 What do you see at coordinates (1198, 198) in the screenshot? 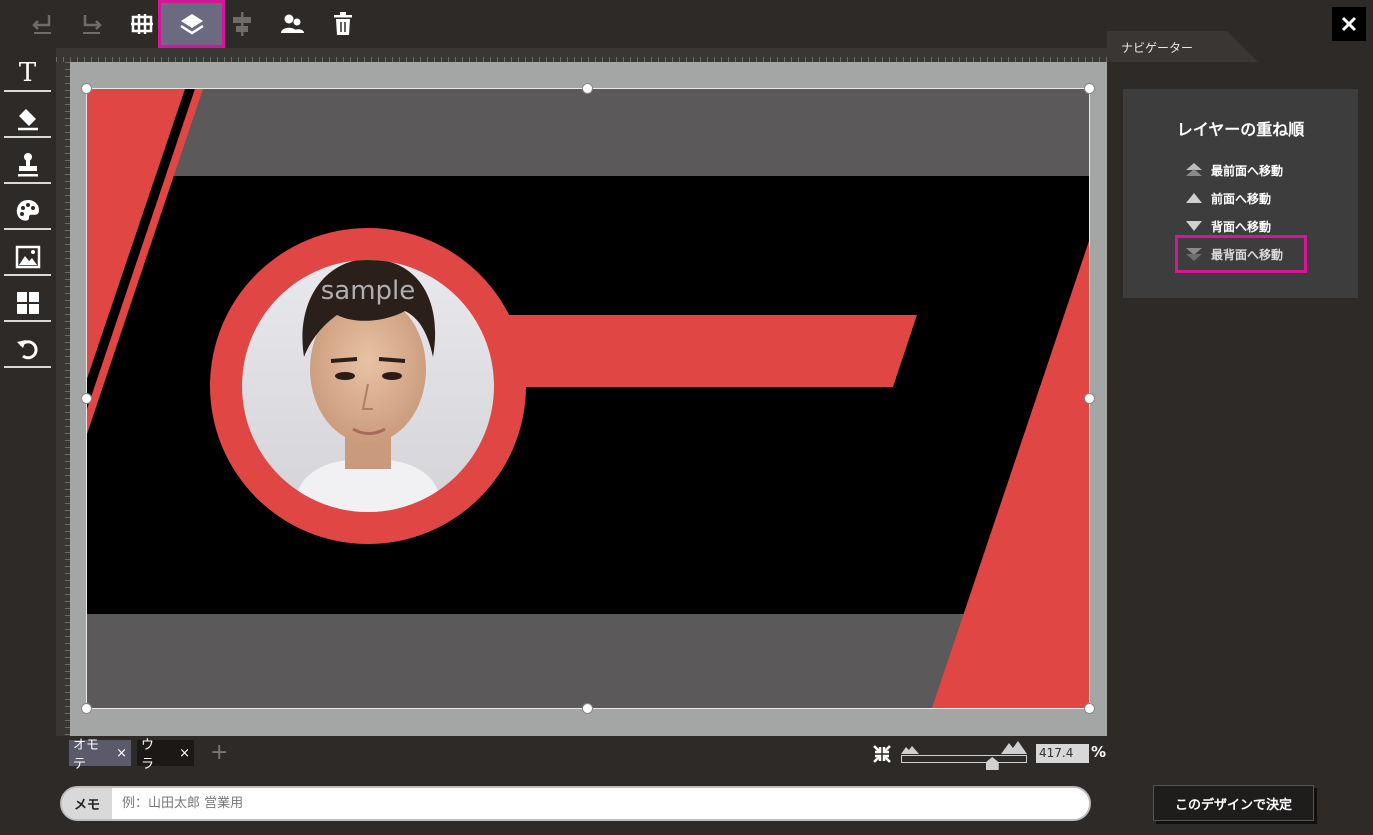
I see `bring-forward-icon` at bounding box center [1198, 198].